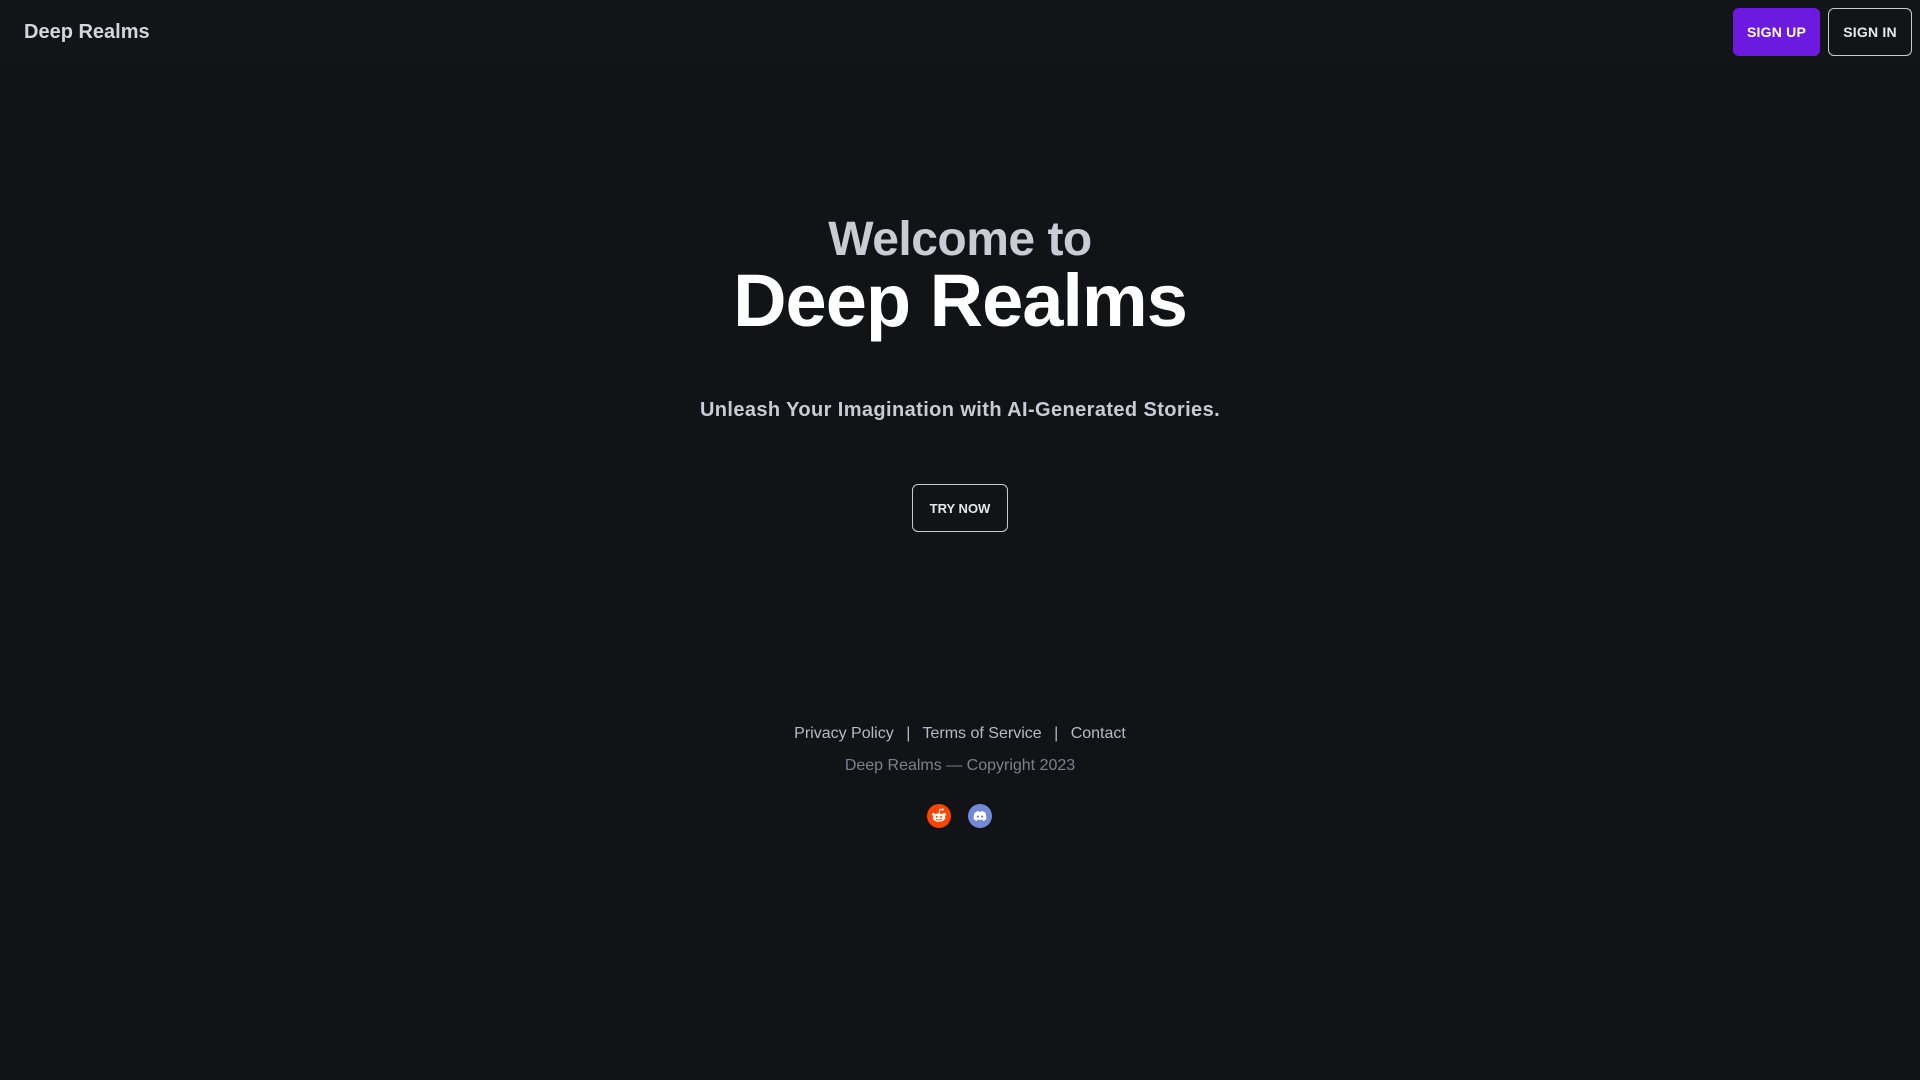 The width and height of the screenshot is (1920, 1080). What do you see at coordinates (980, 816) in the screenshot?
I see `discord-icon` at bounding box center [980, 816].